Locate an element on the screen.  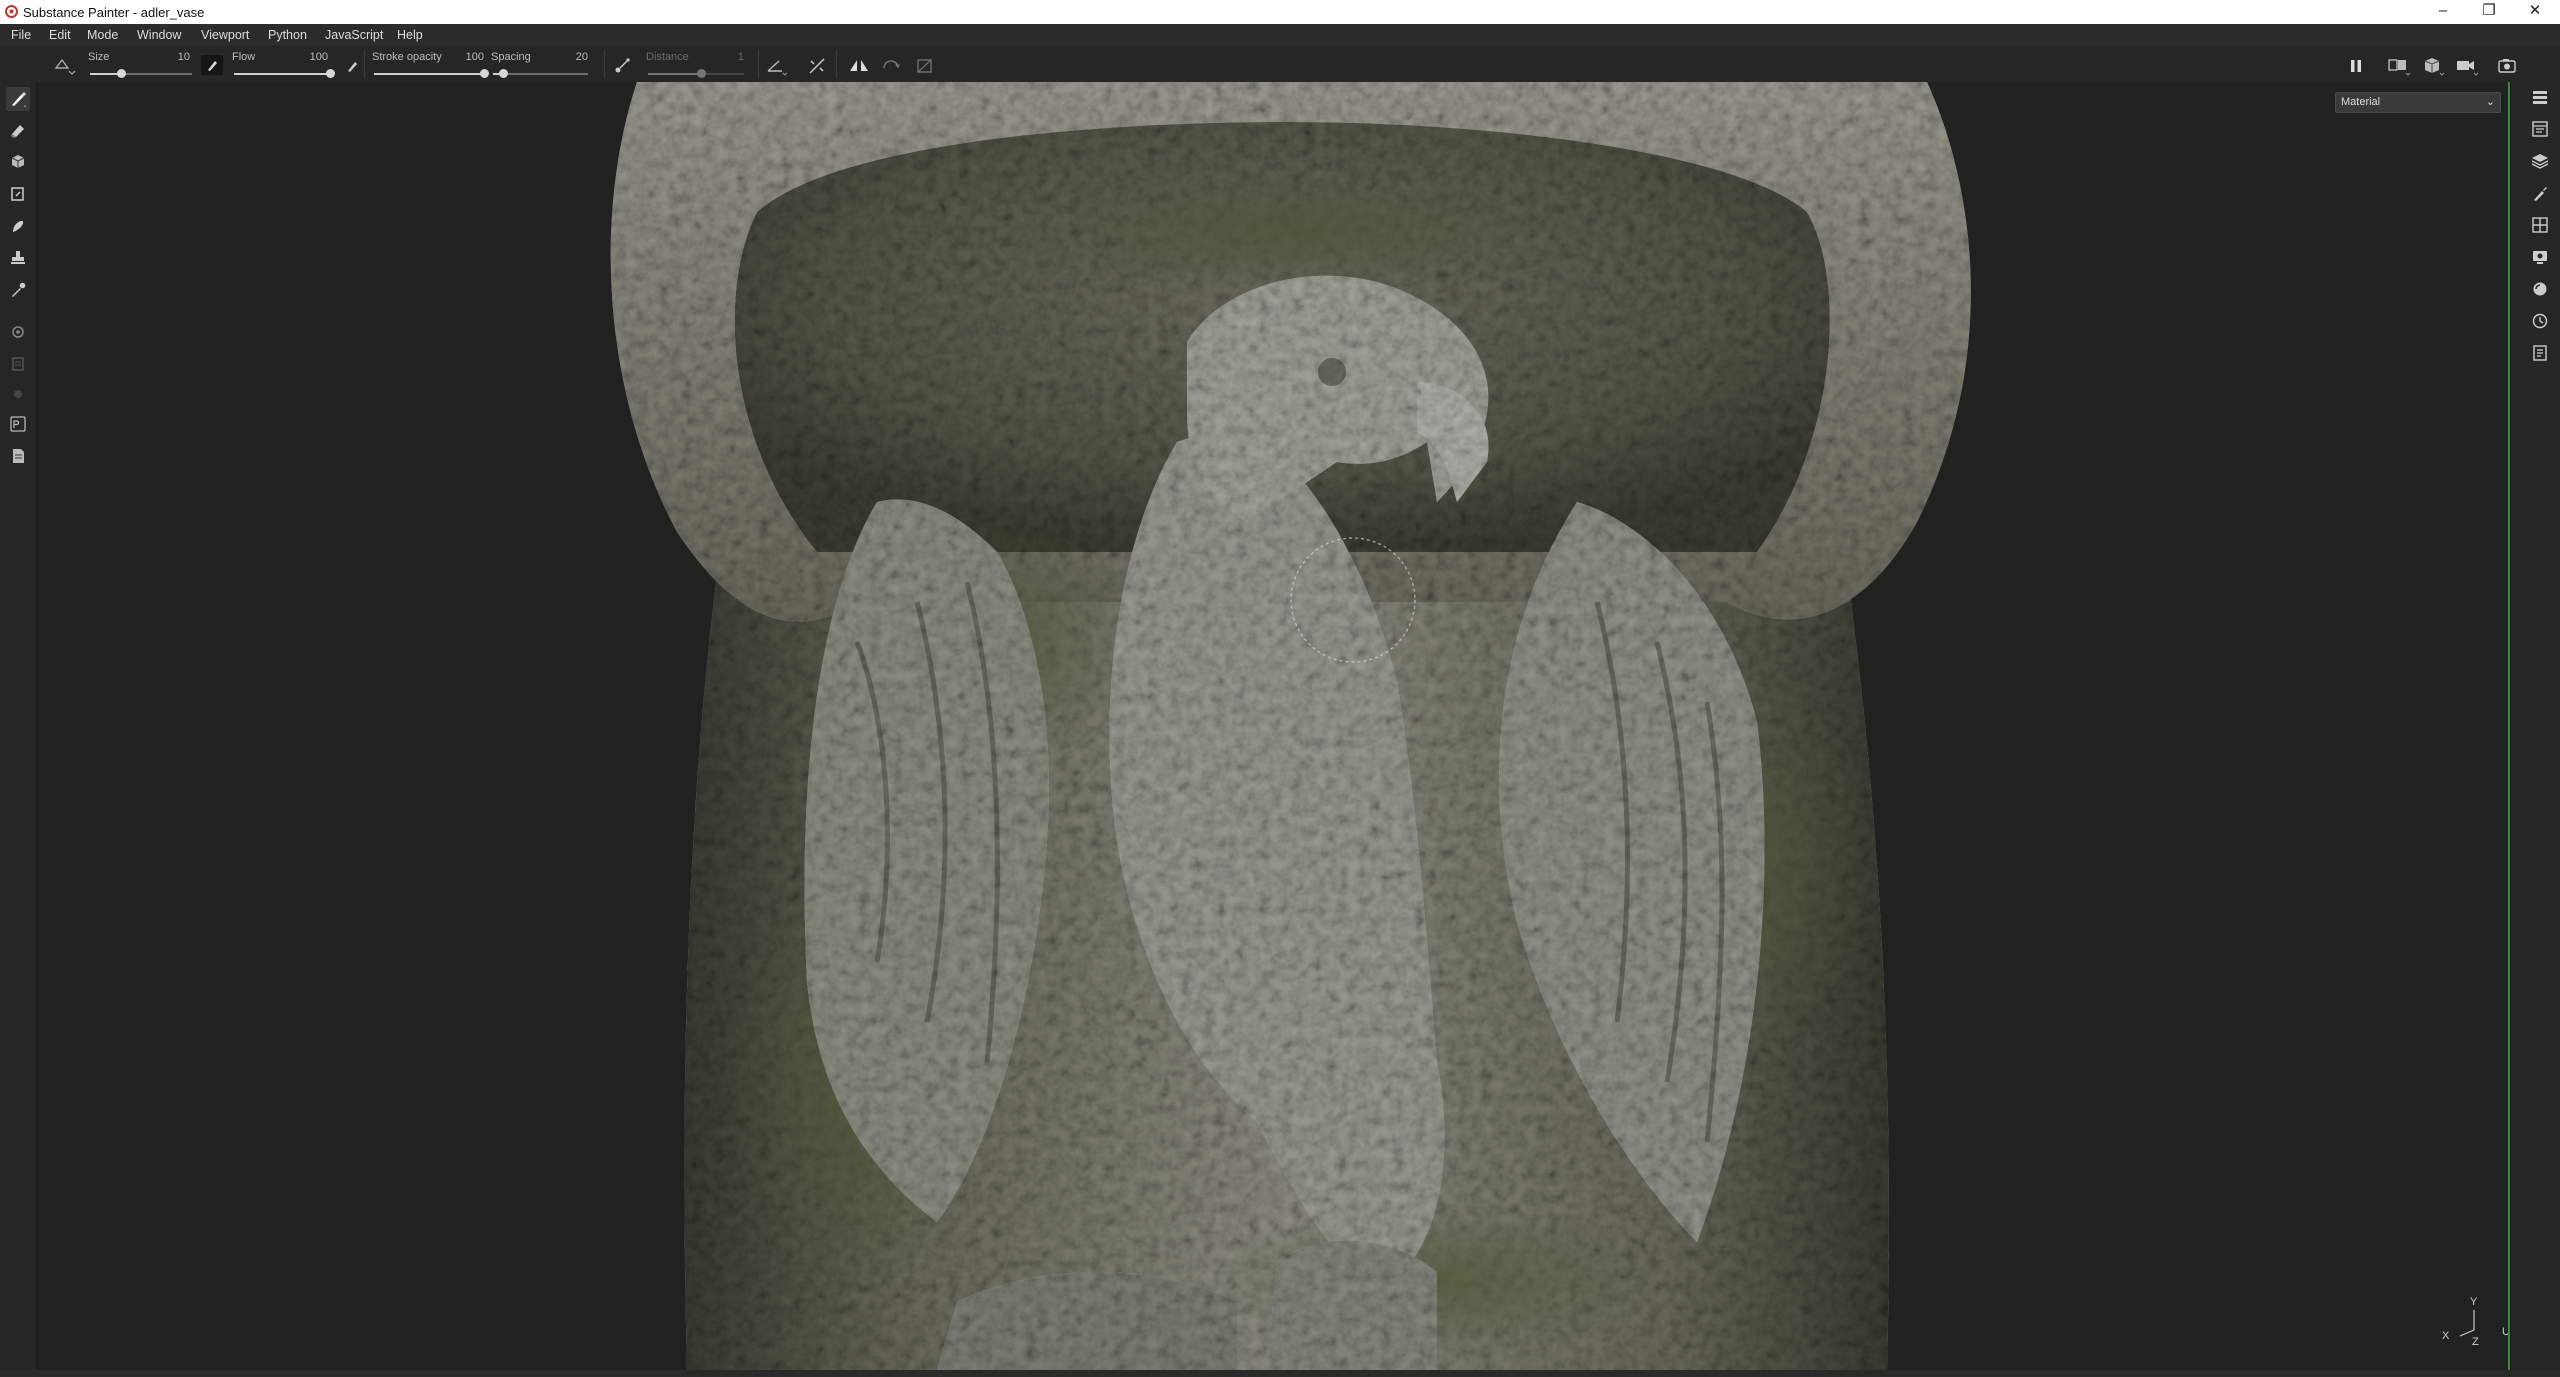
distance-slider is located at coordinates (696, 73).